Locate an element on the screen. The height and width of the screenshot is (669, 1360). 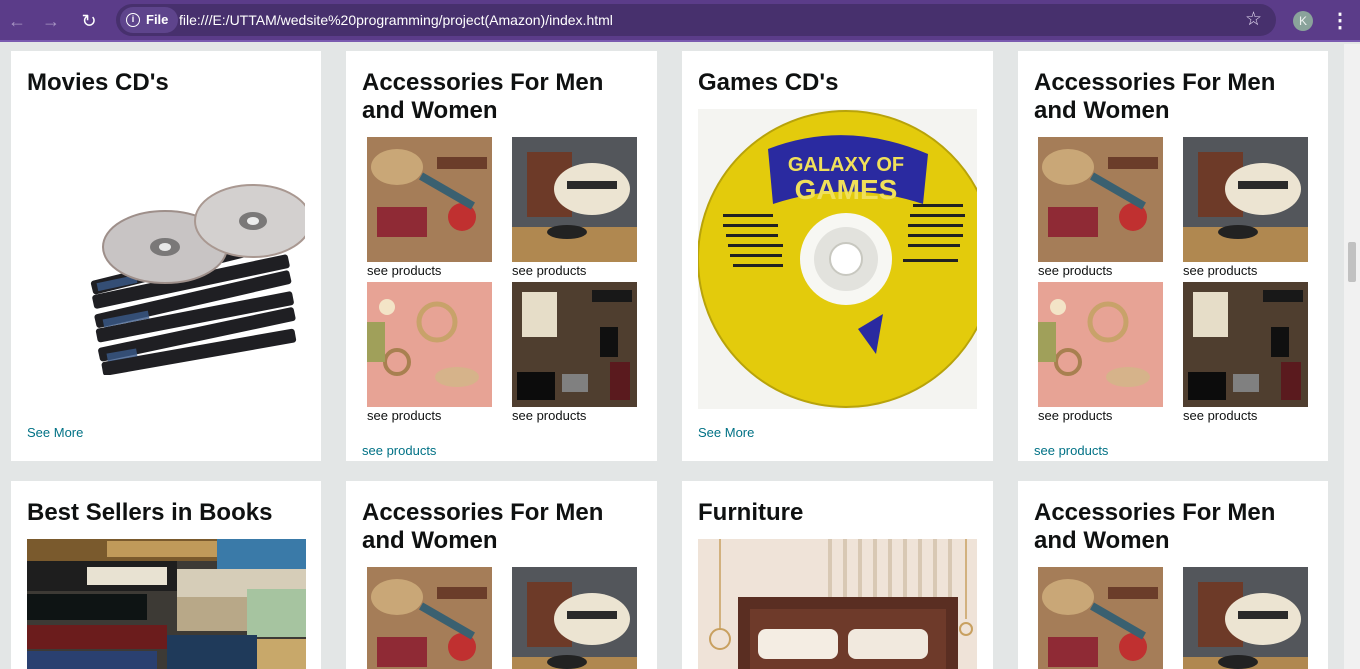
card-movies-cds: Movies CD's See More is located at coordinates (166, 256).